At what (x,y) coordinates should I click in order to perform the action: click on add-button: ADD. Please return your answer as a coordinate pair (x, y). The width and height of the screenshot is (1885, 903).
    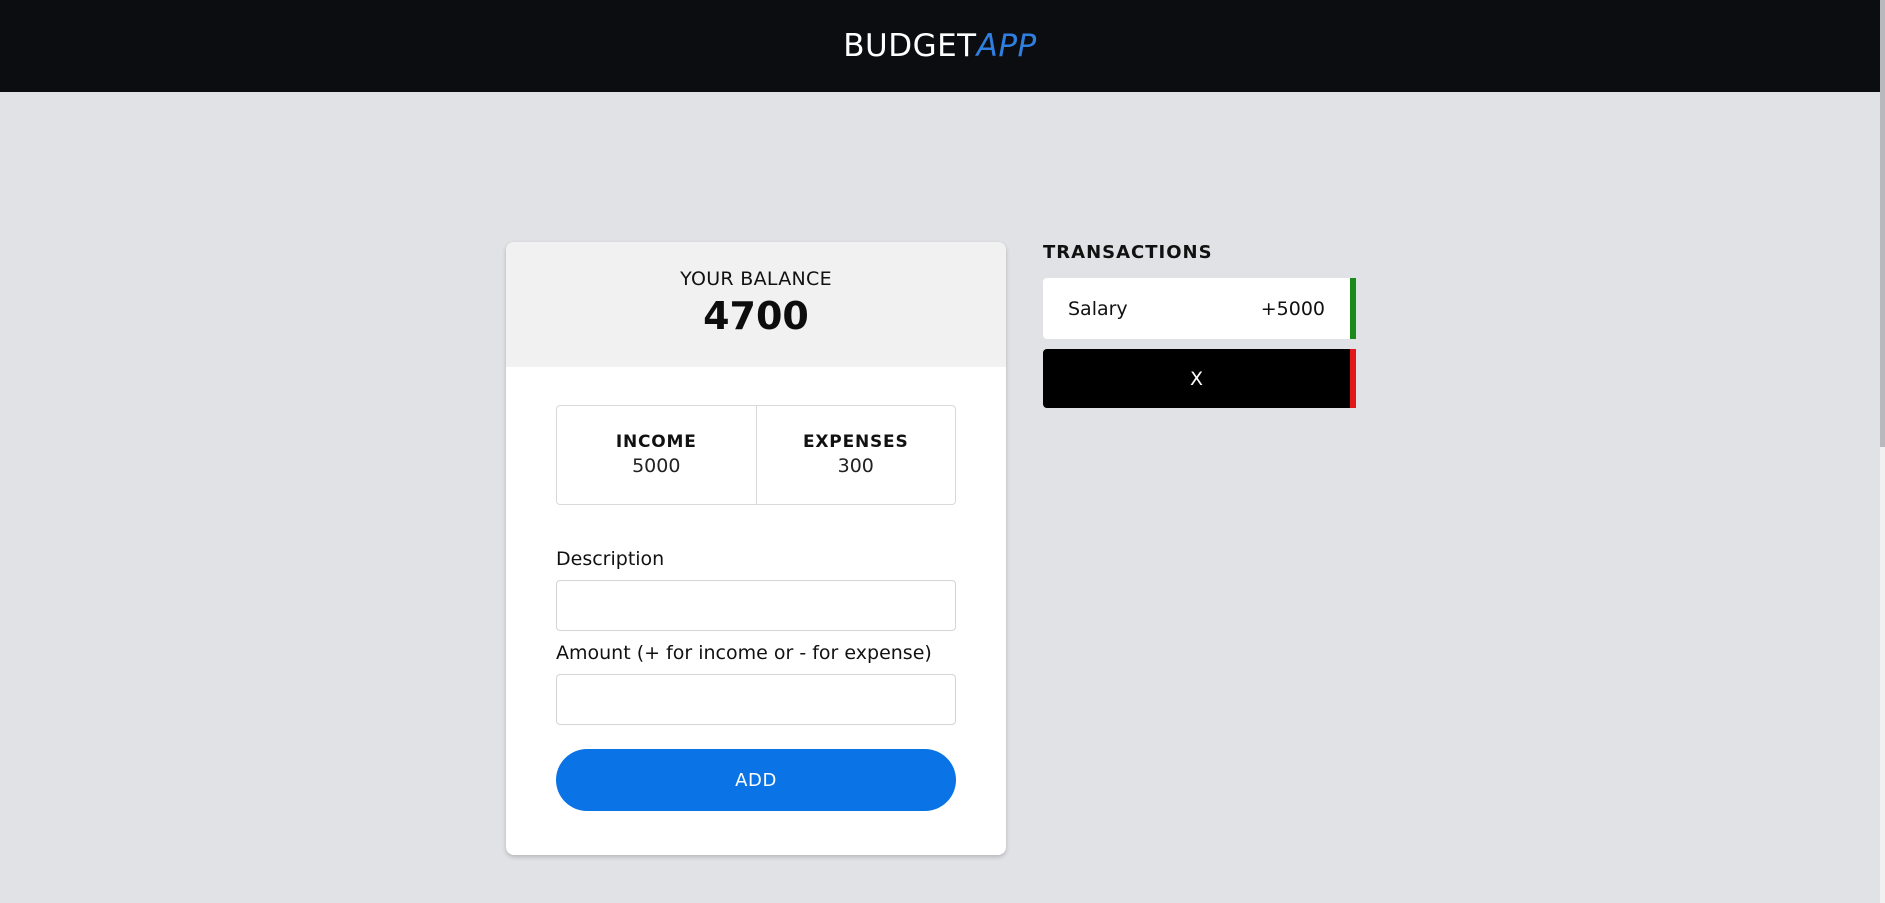
    Looking at the image, I should click on (756, 780).